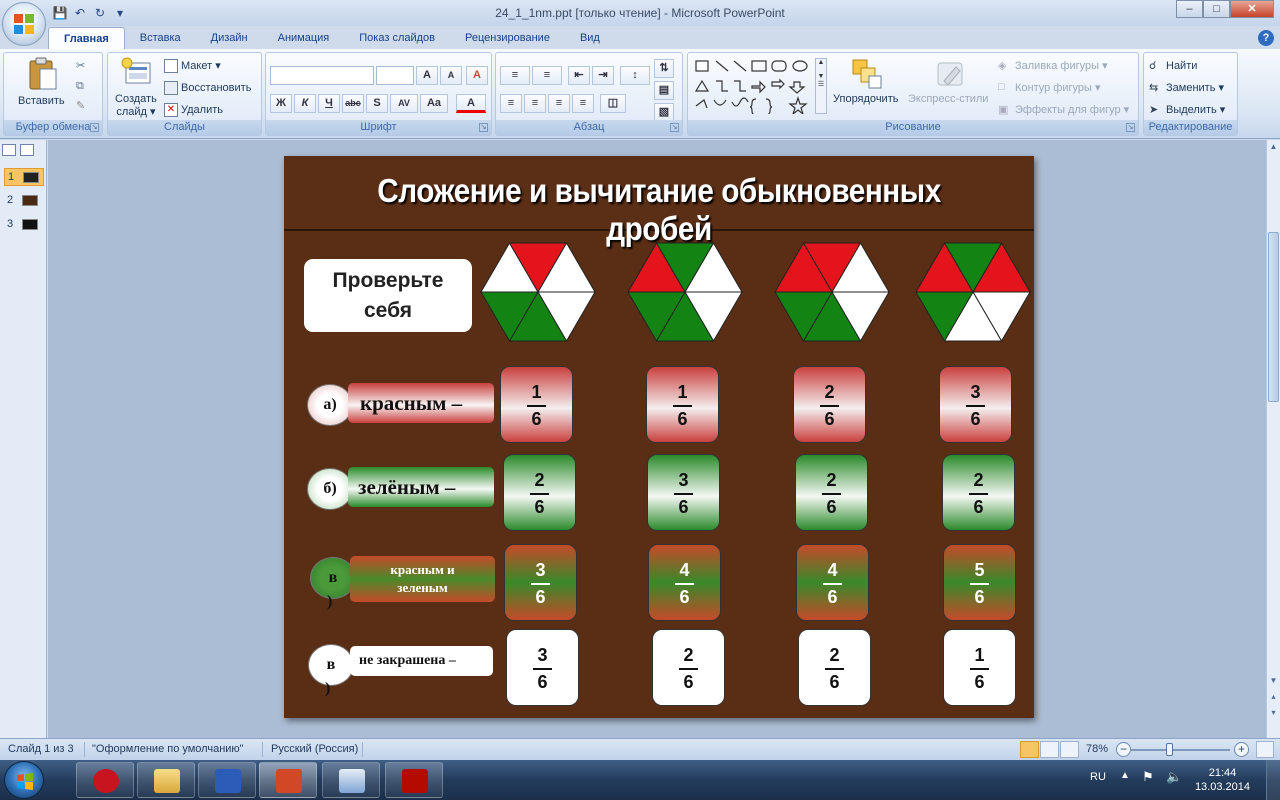 The width and height of the screenshot is (1280, 800). What do you see at coordinates (281, 103) in the screenshot?
I see `bold-button: Ж` at bounding box center [281, 103].